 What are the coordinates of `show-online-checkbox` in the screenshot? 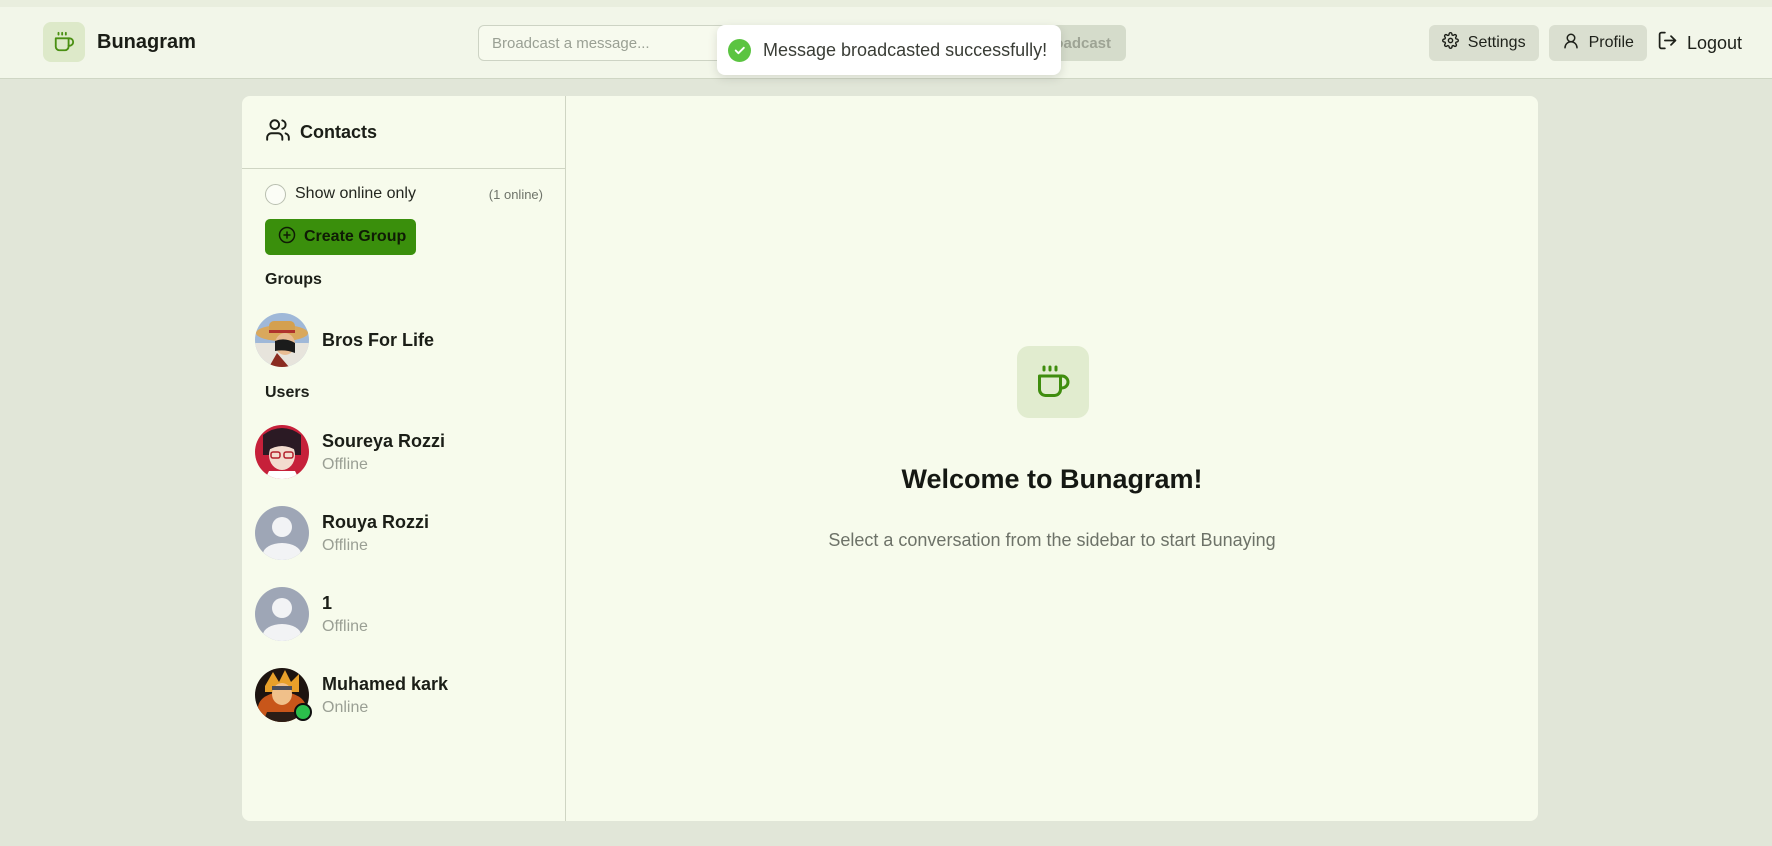 It's located at (275, 194).